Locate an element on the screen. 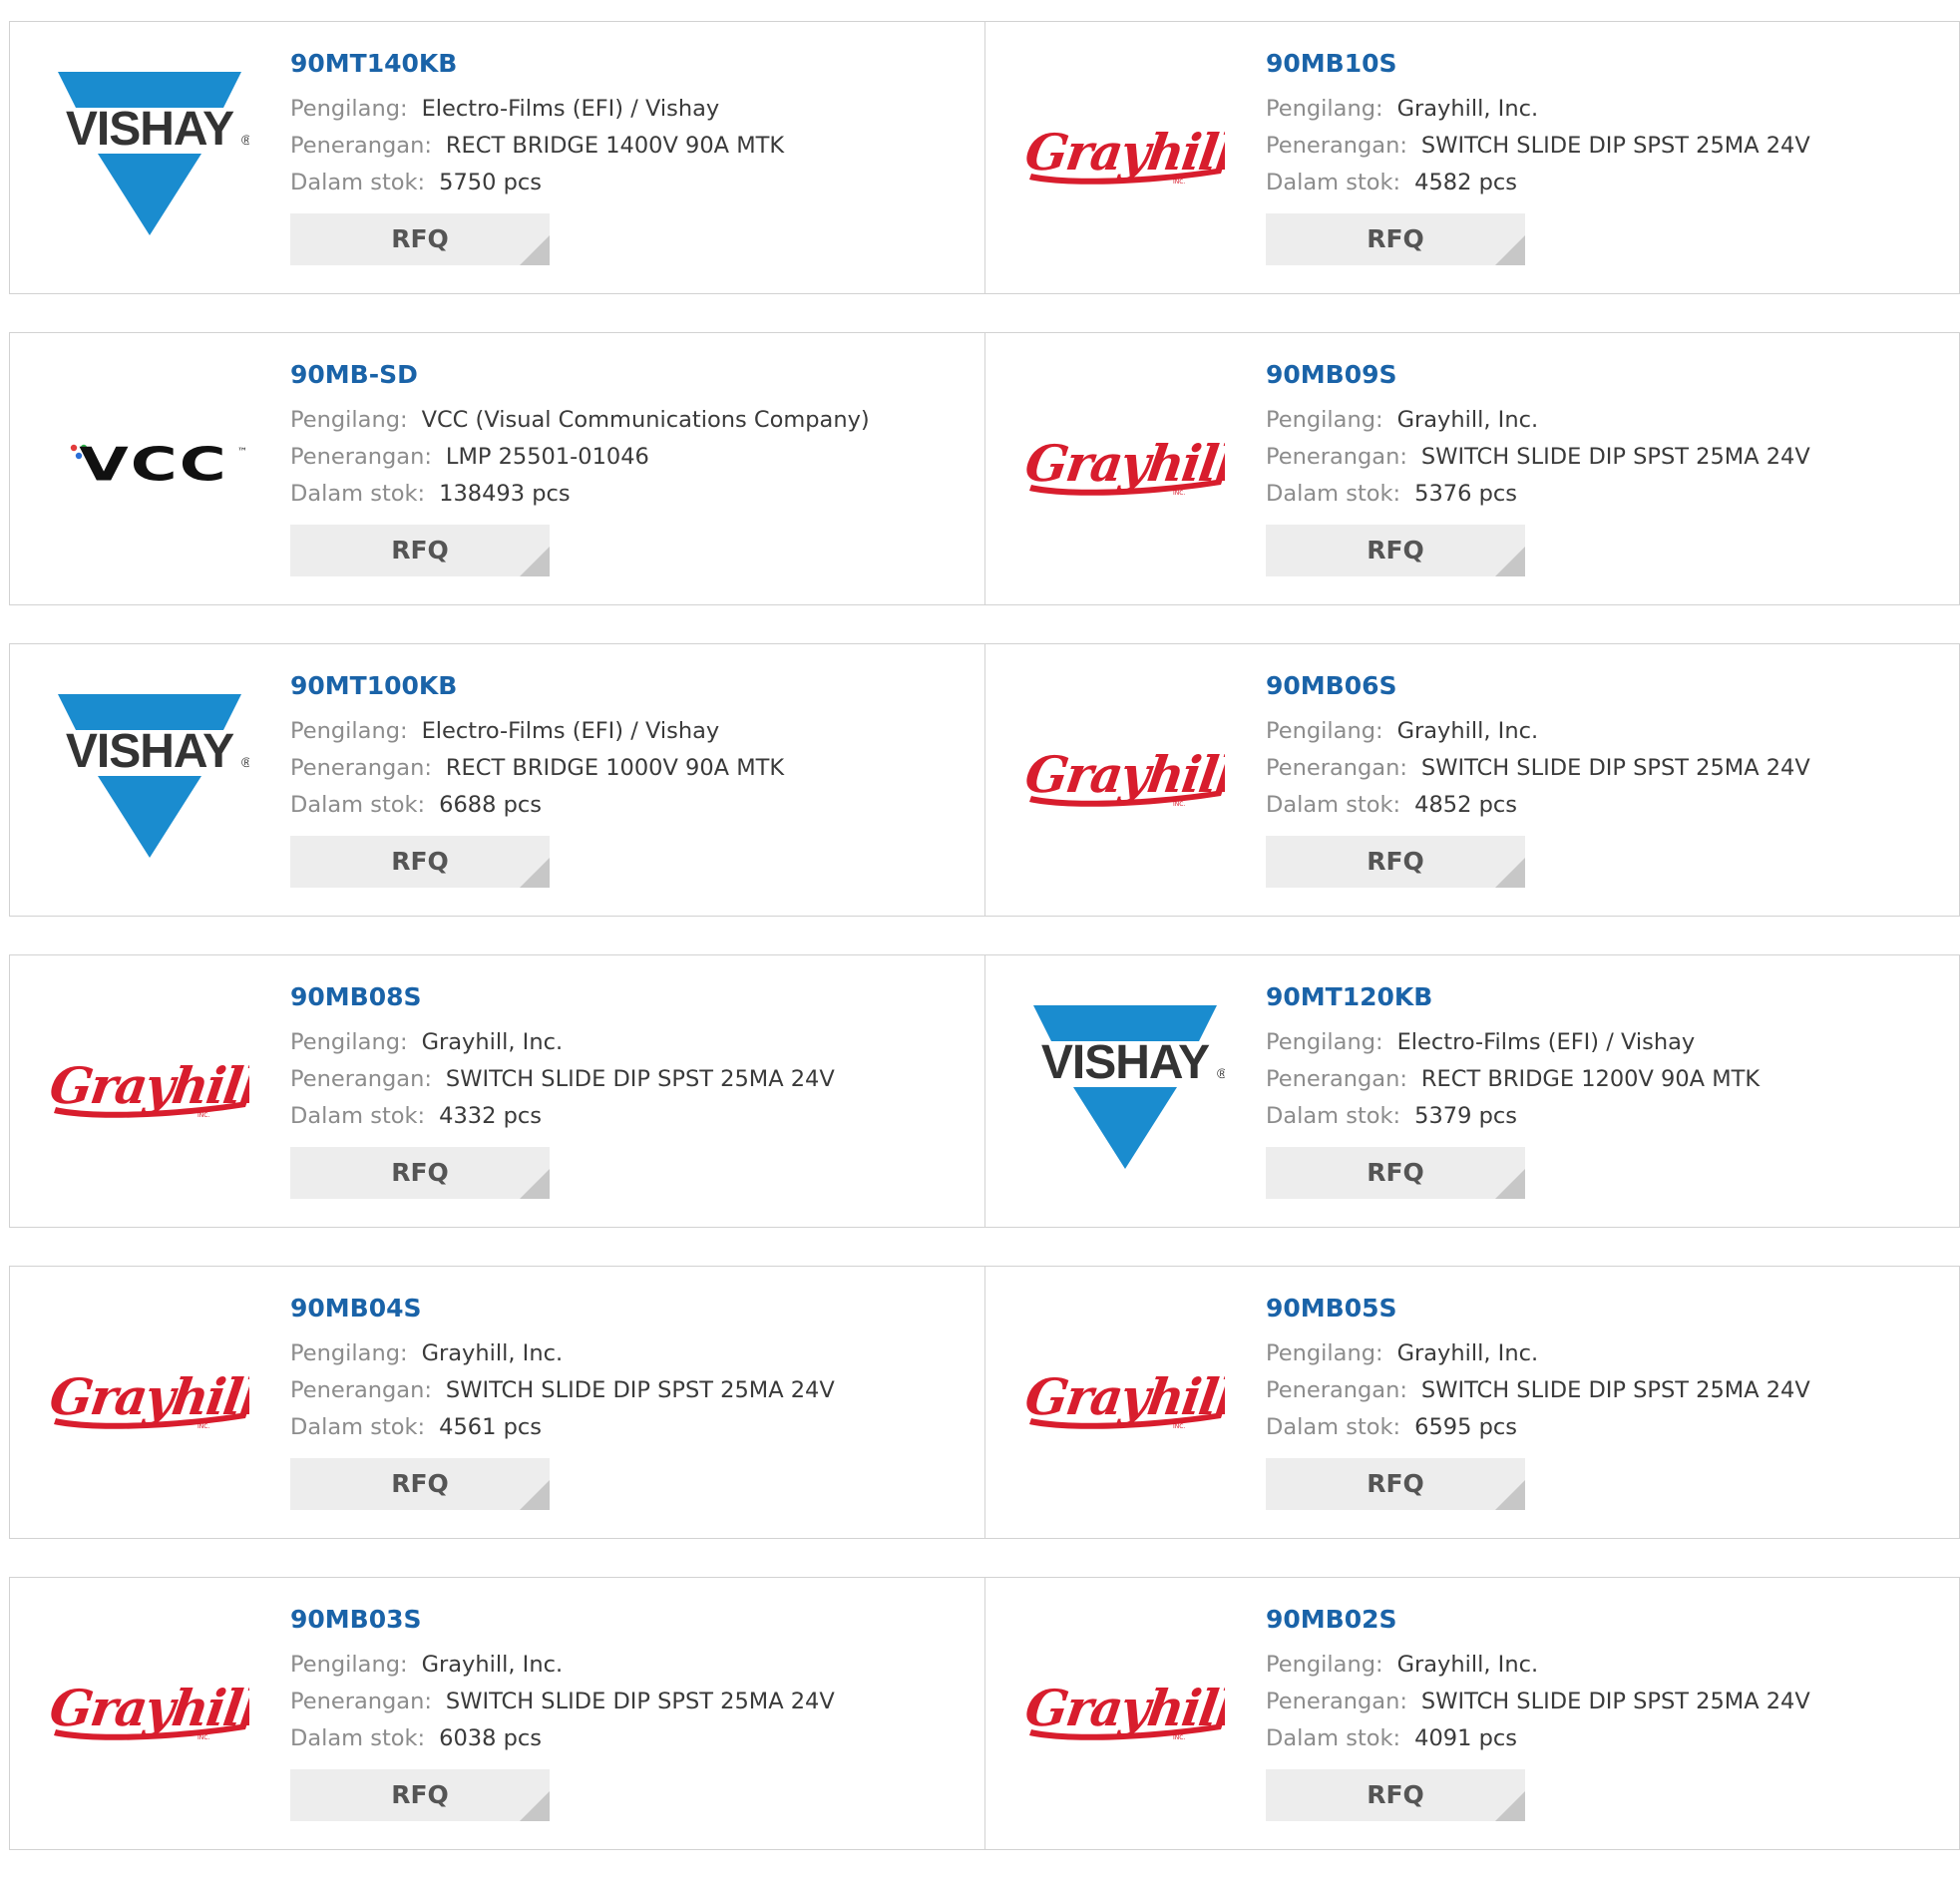 This screenshot has height=1888, width=1960. part-number-link: 90MT100KB is located at coordinates (537, 686).